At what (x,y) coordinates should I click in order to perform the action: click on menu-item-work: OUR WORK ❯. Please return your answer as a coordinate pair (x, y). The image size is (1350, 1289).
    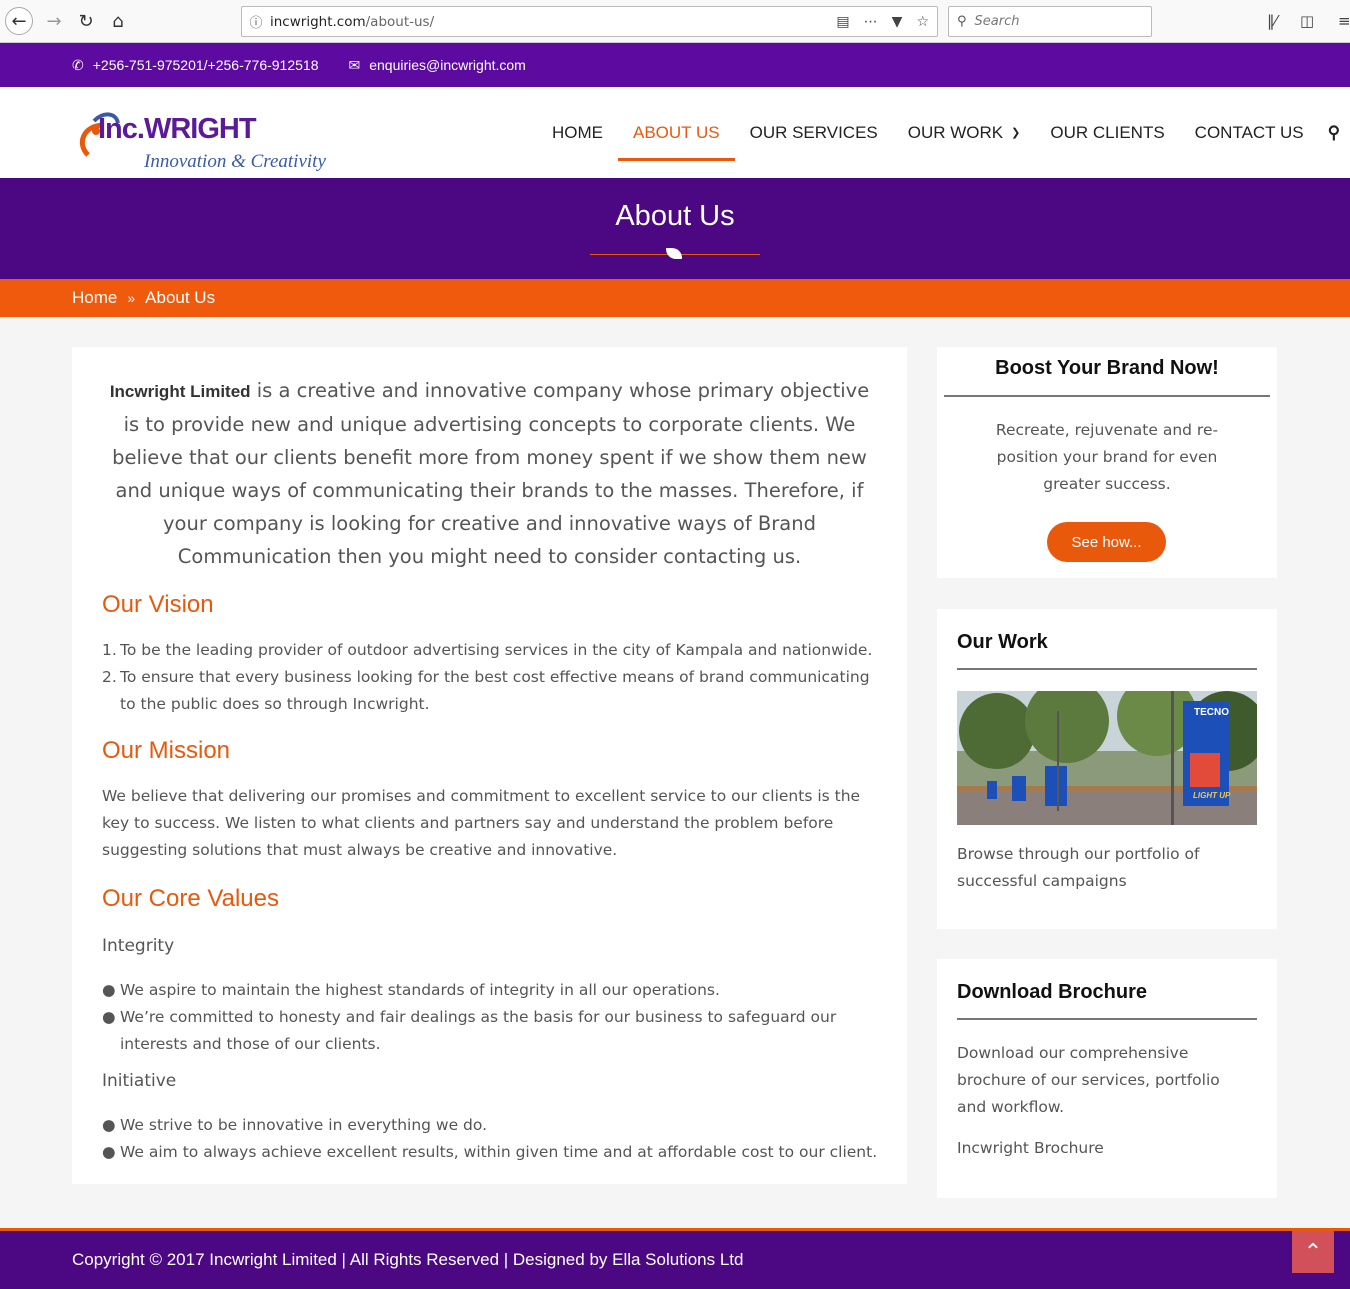
    Looking at the image, I should click on (964, 132).